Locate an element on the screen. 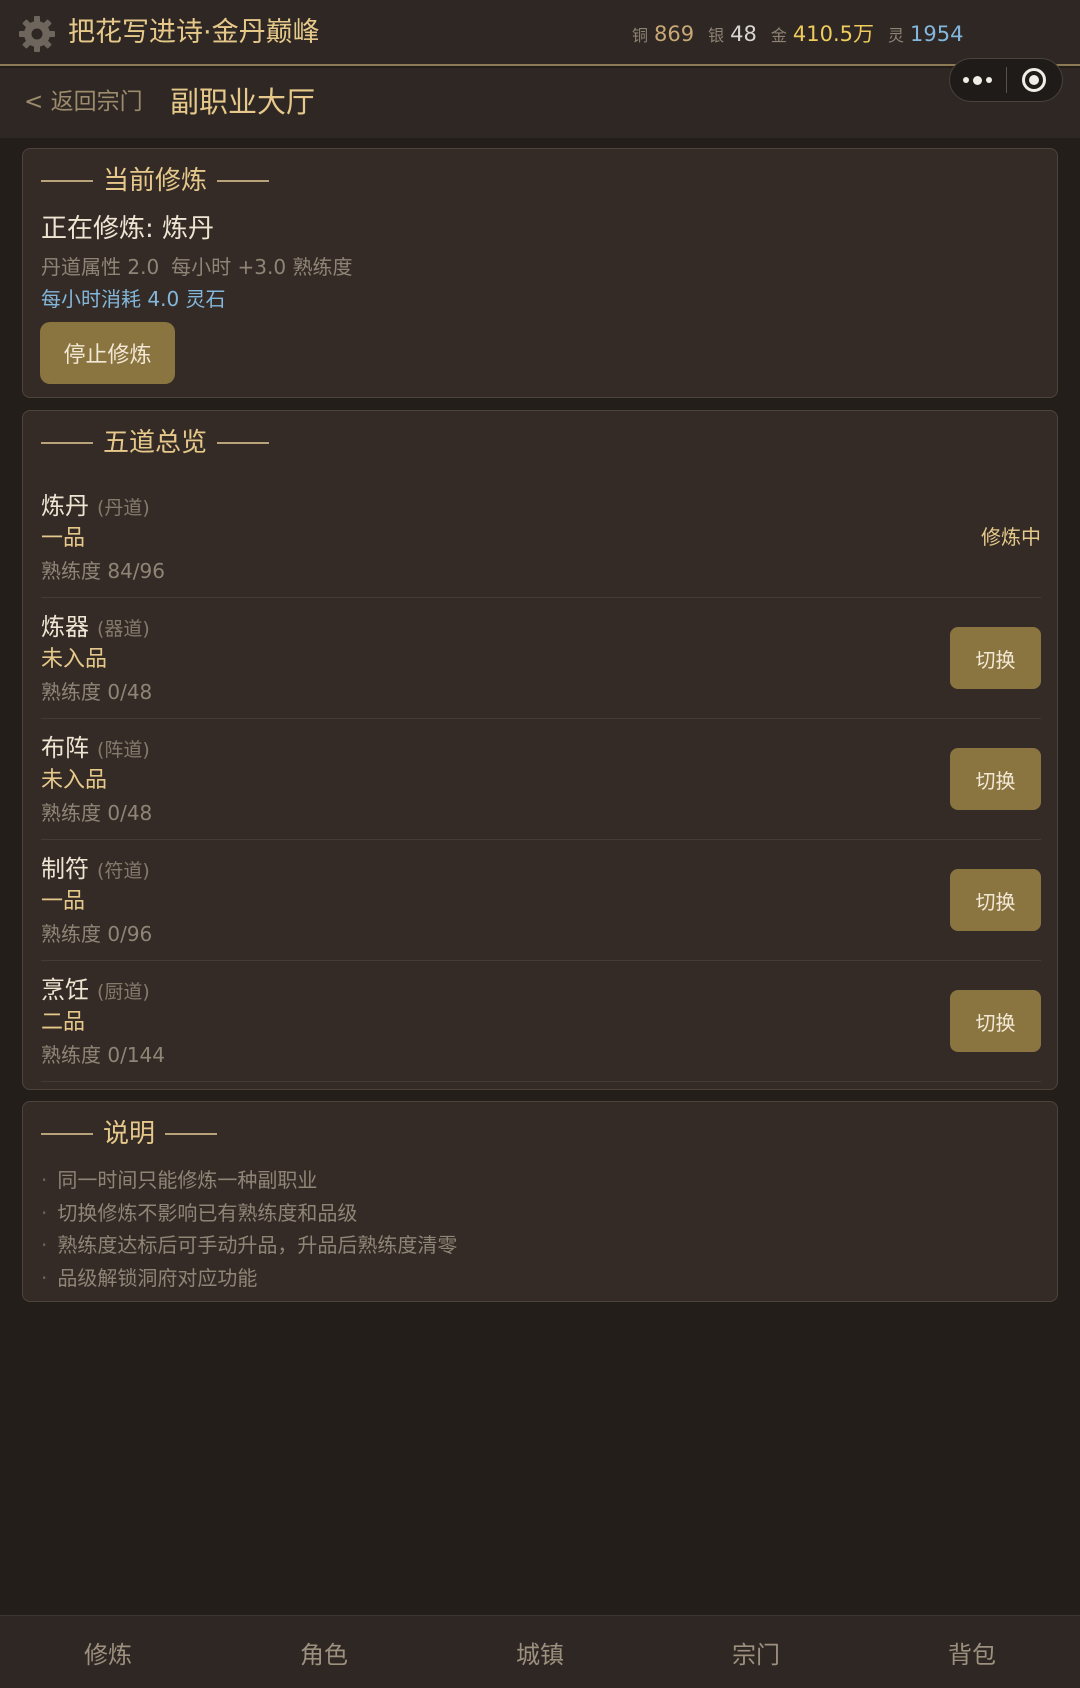 This screenshot has height=1688, width=1080. notes-section-title-text: 说明 is located at coordinates (129, 1134).